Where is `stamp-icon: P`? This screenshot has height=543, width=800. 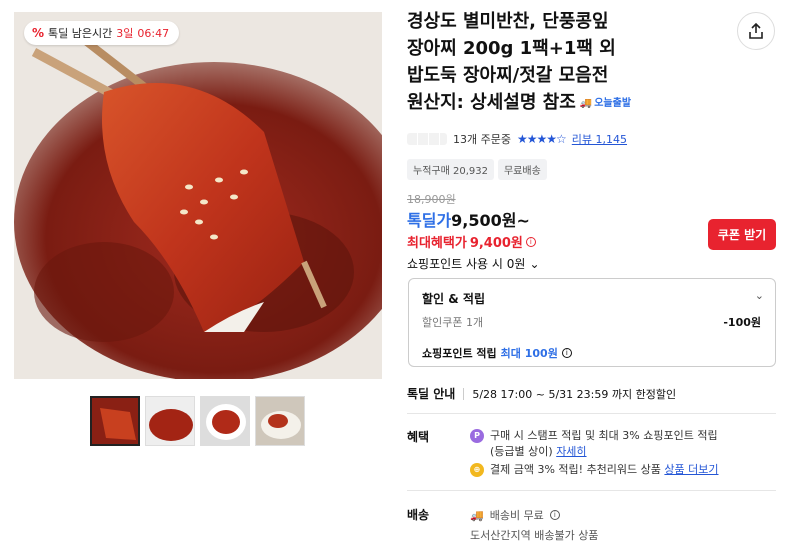 stamp-icon: P is located at coordinates (477, 436).